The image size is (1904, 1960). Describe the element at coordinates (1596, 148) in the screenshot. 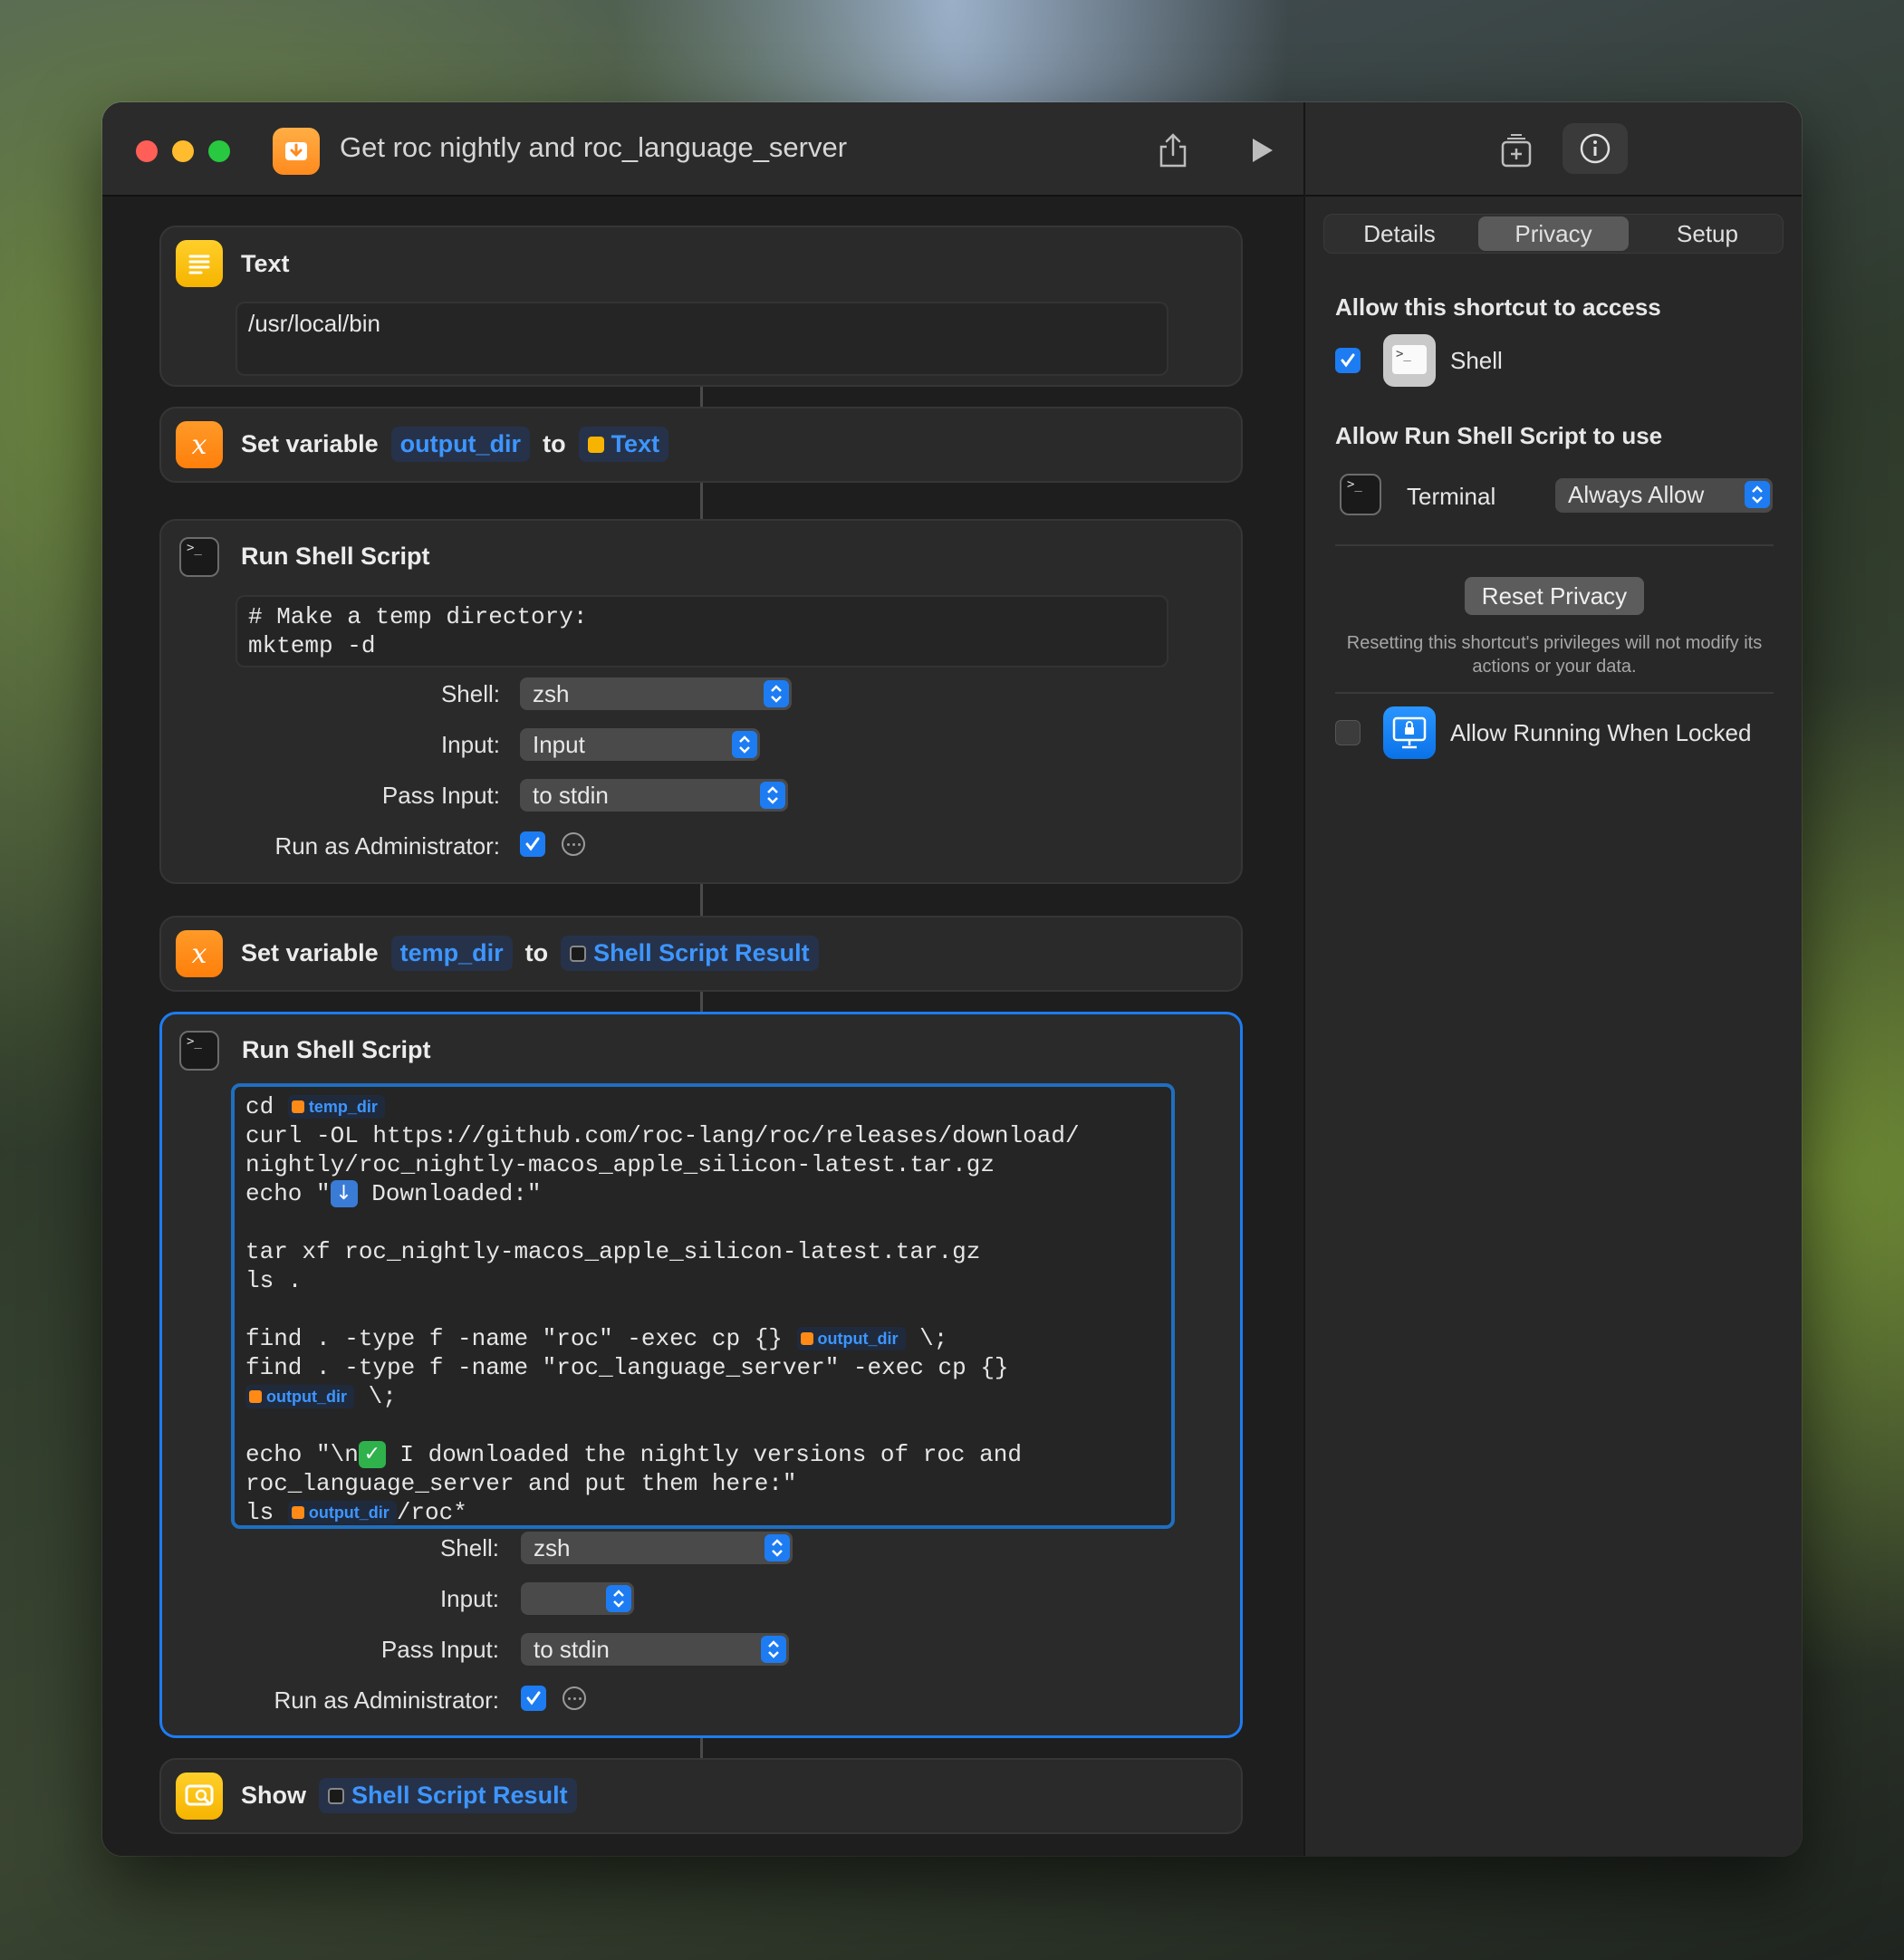

I see `info-icon` at that location.